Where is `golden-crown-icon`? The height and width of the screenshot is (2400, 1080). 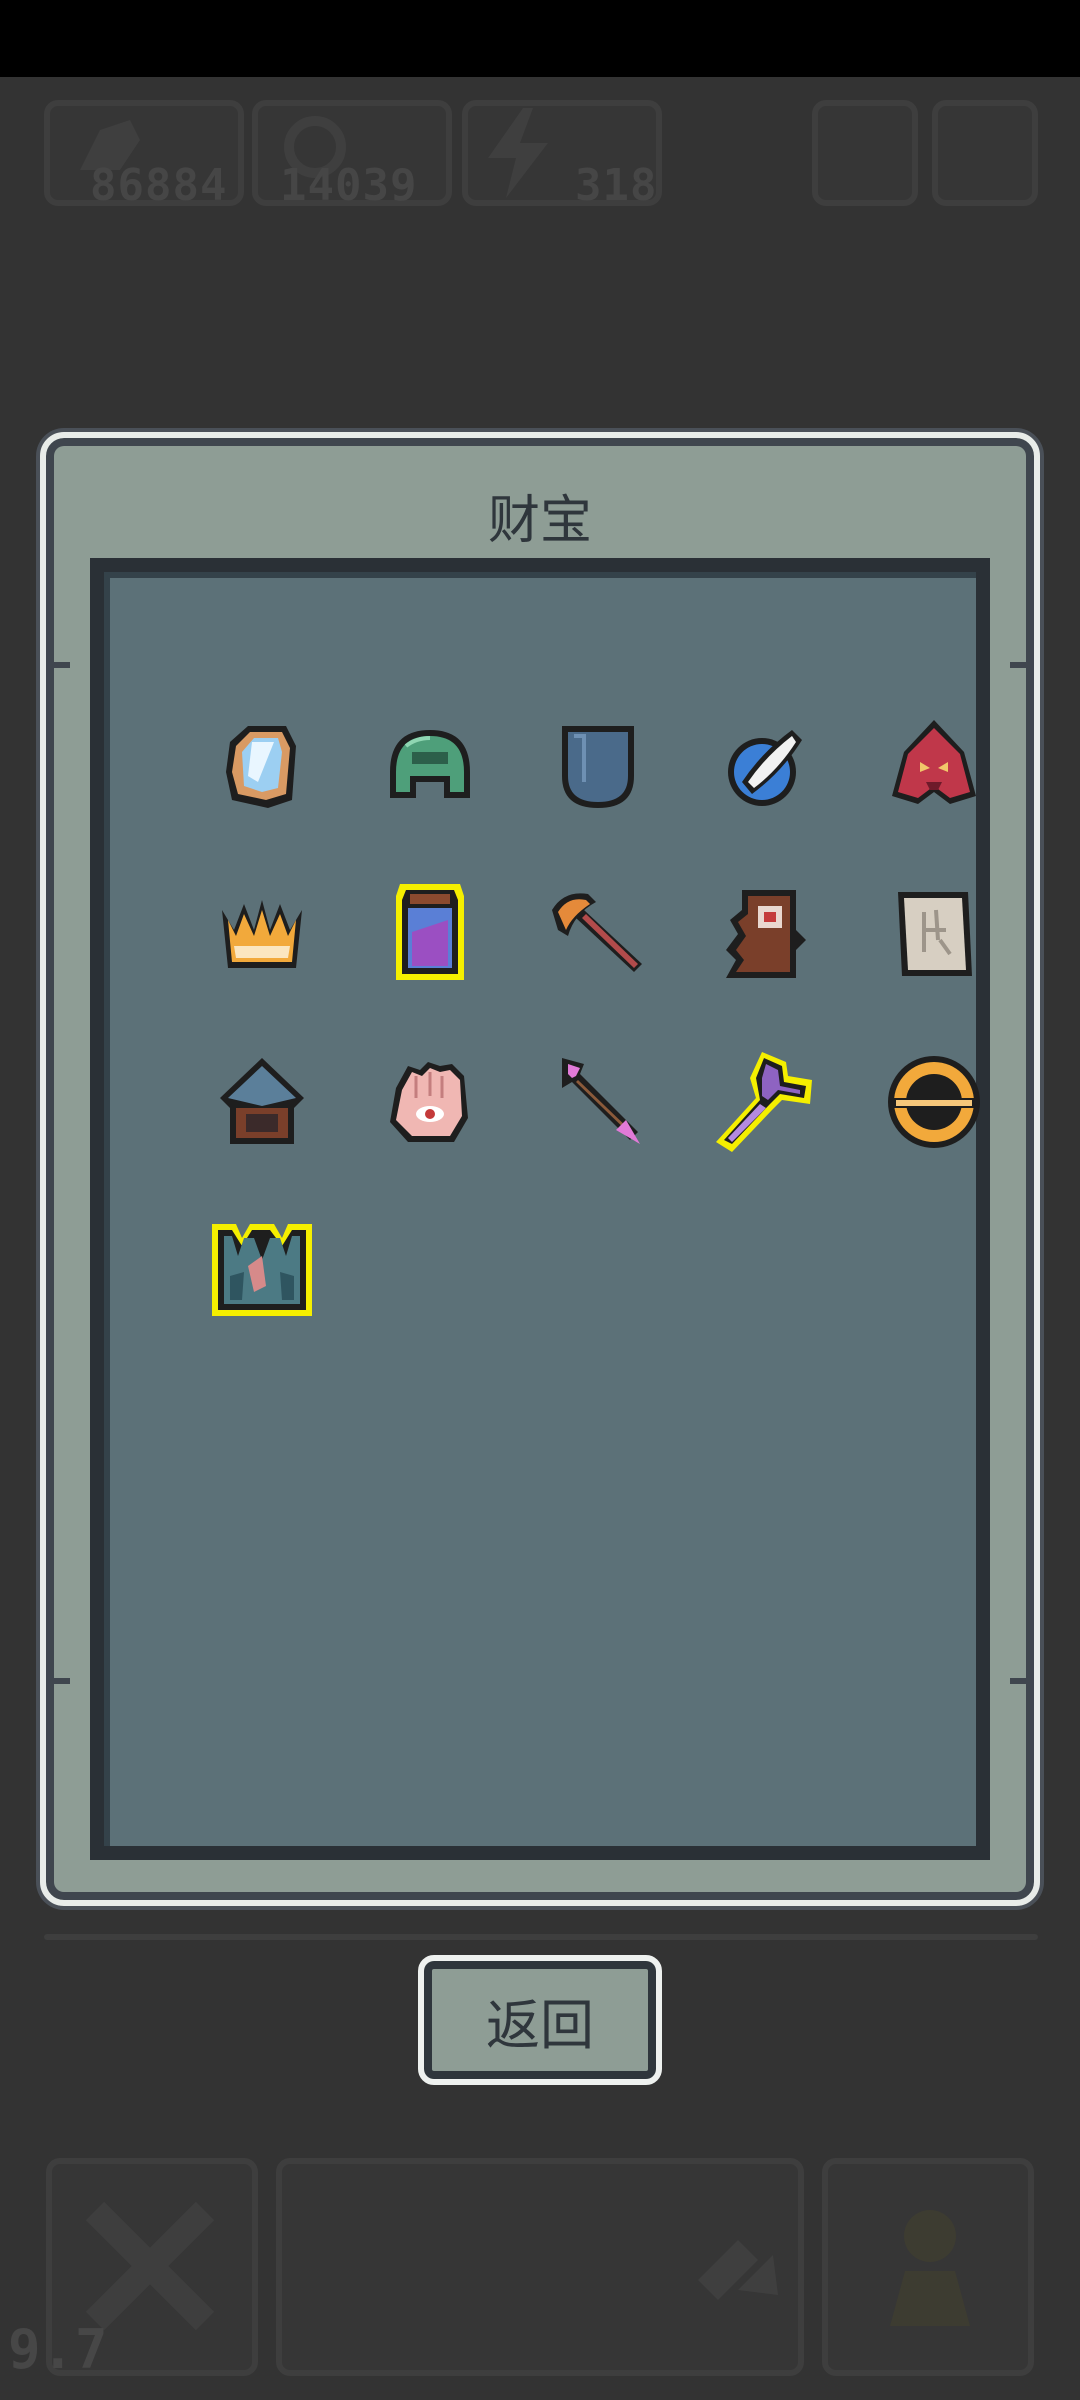 golden-crown-icon is located at coordinates (262, 934).